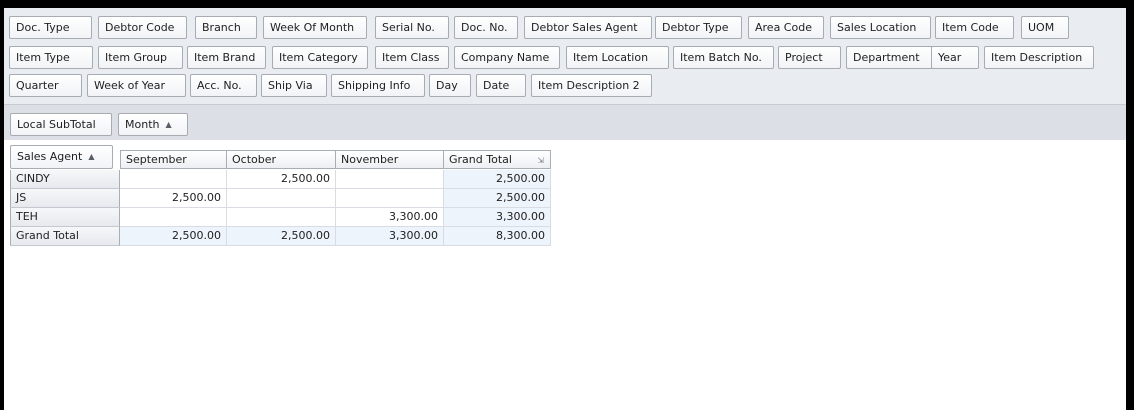 The width and height of the screenshot is (1134, 410). I want to click on column-field-month: Month ▲, so click(153, 124).